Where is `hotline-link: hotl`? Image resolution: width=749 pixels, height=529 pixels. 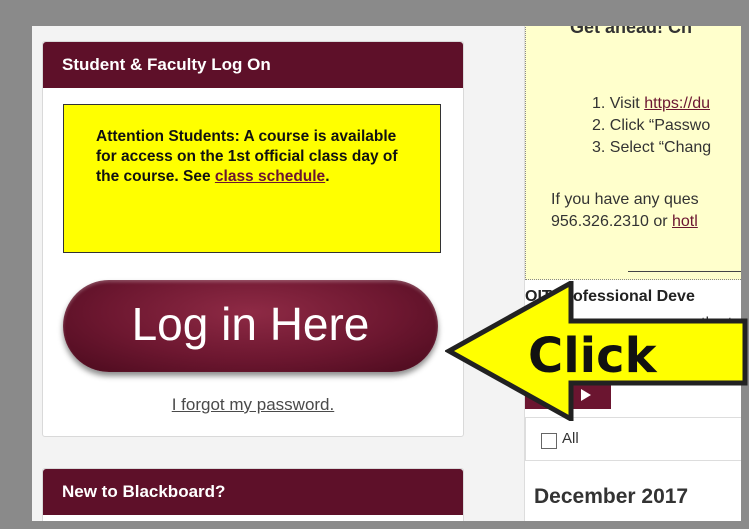 hotline-link: hotl is located at coordinates (685, 221).